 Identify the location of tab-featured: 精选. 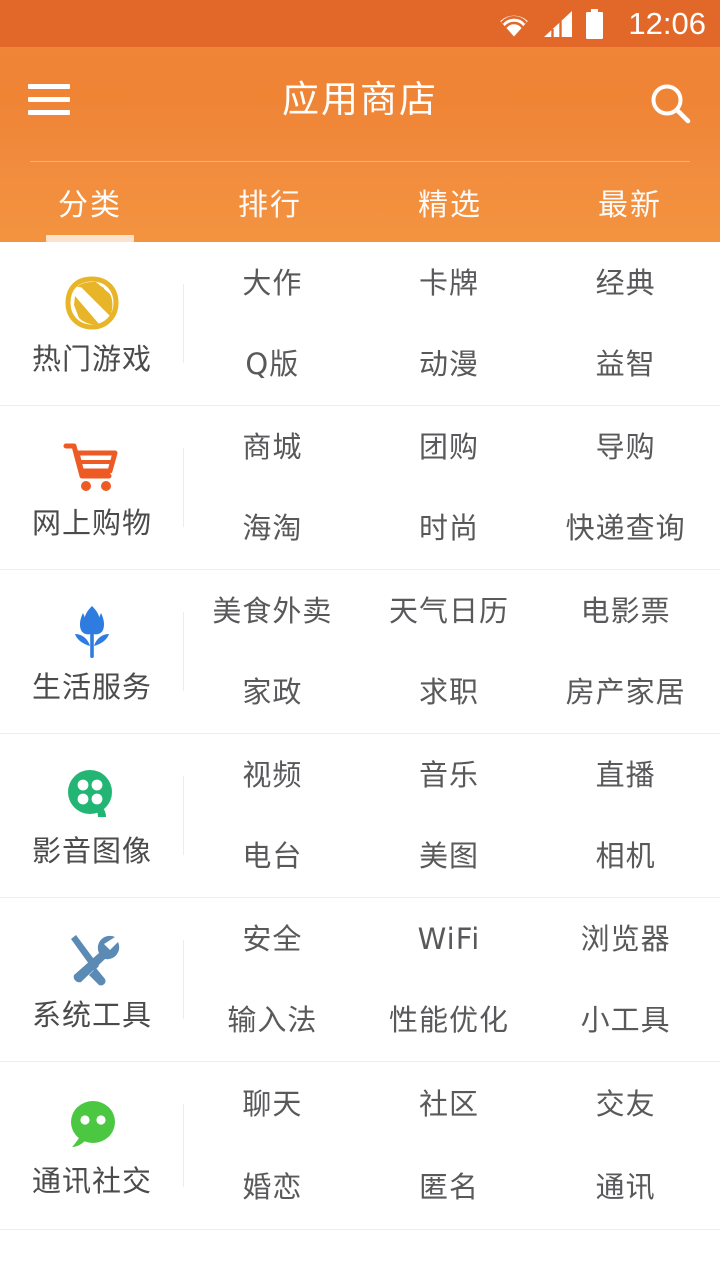
(450, 202).